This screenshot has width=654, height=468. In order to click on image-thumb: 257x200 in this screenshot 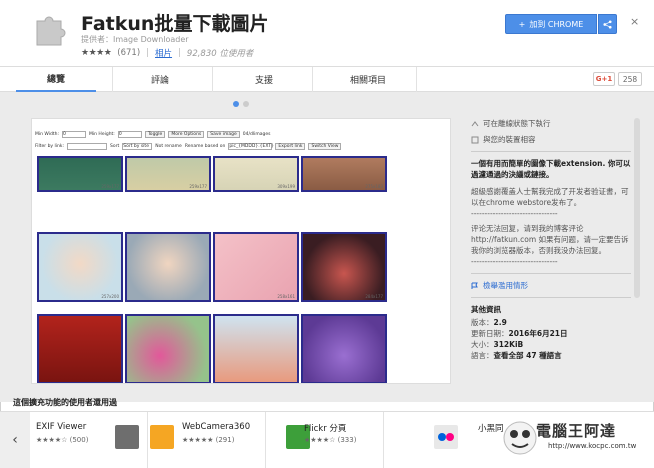, I will do `click(80, 267)`.